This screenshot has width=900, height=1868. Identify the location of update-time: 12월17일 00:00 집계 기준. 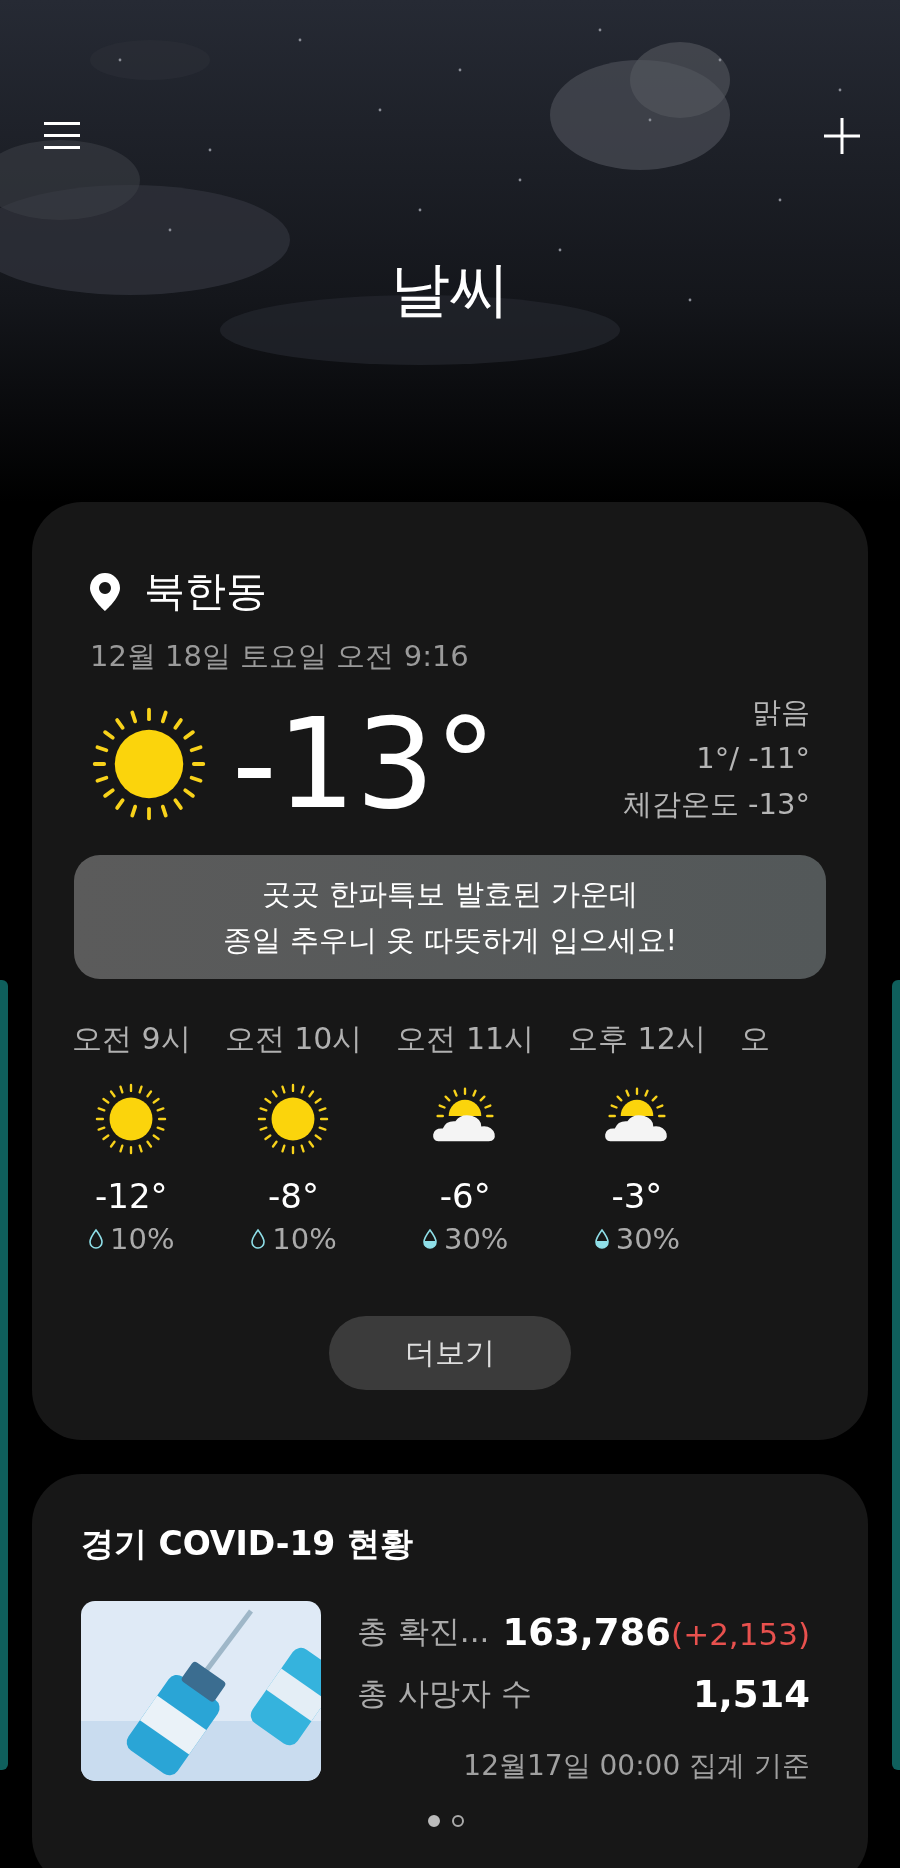
(636, 1766).